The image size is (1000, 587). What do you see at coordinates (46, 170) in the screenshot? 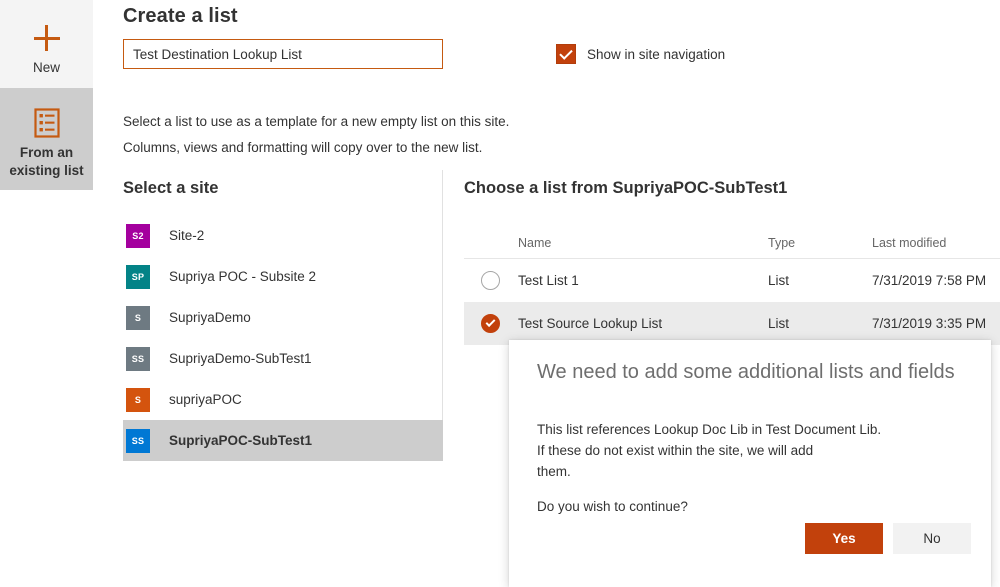
I see `rail-label-line-2: existing list` at bounding box center [46, 170].